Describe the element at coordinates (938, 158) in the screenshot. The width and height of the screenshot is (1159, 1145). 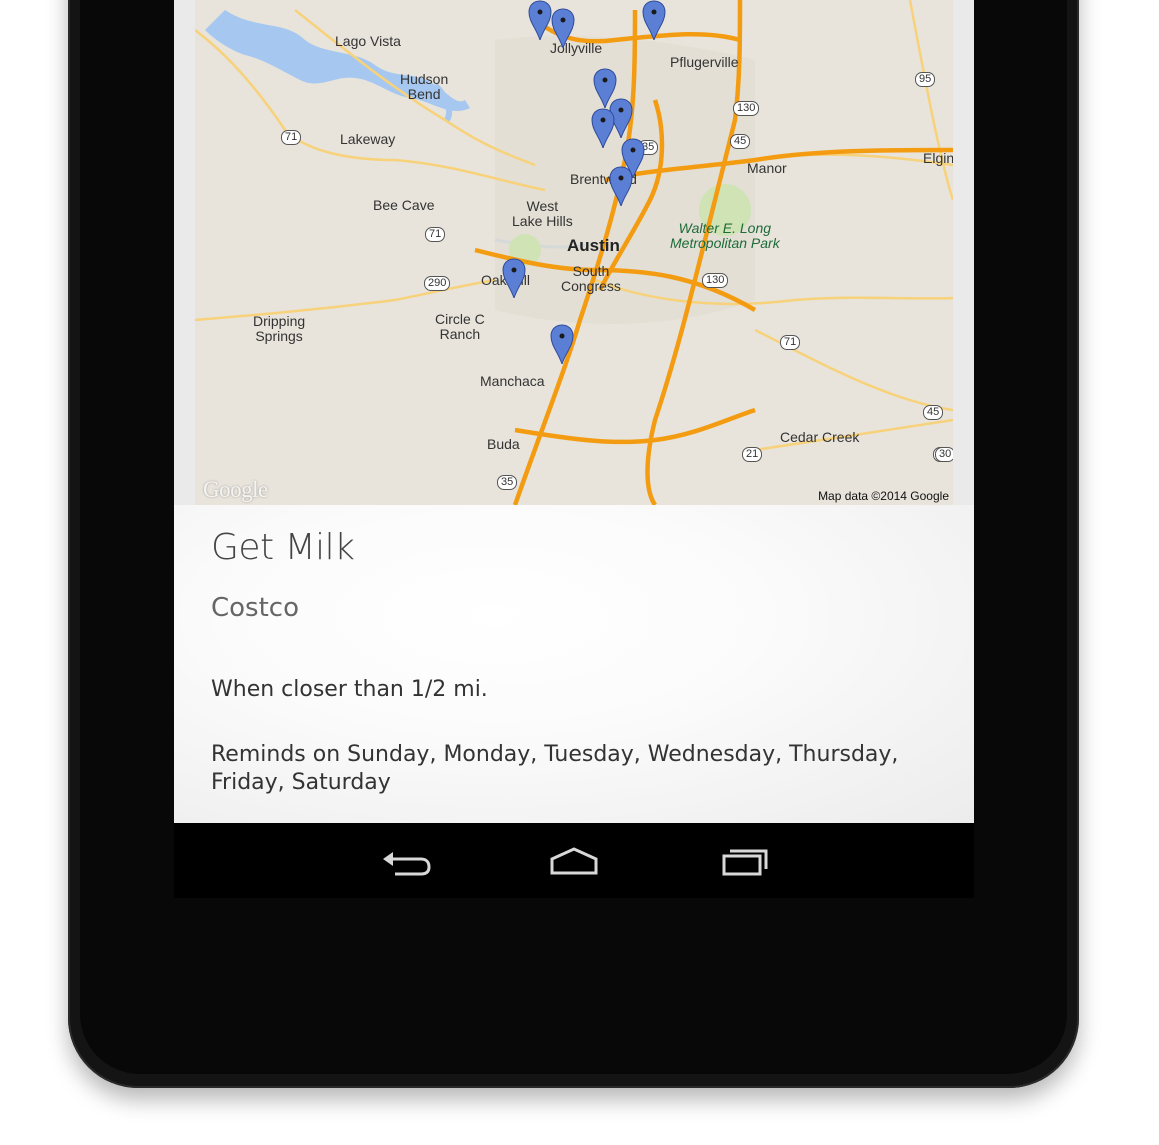
I see `map-label: Elgin` at that location.